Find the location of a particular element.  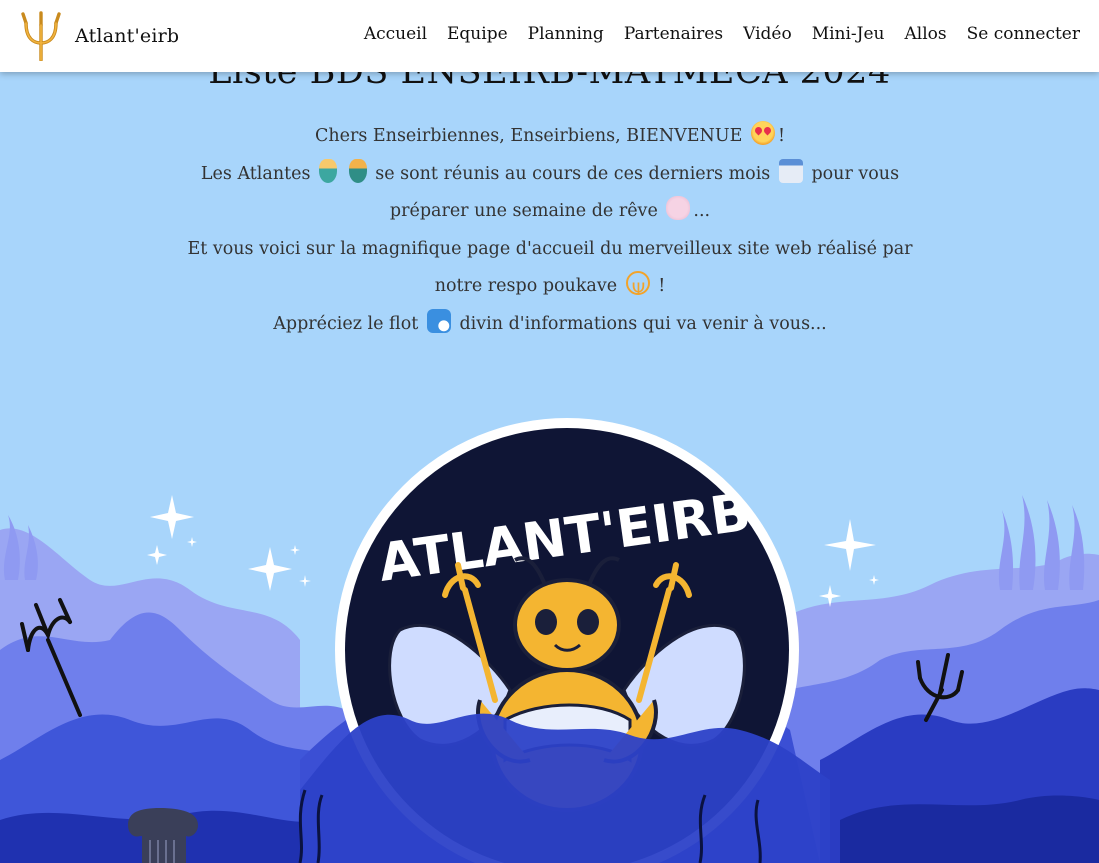

nav-link-partenaires: Partenaires is located at coordinates (673, 34).